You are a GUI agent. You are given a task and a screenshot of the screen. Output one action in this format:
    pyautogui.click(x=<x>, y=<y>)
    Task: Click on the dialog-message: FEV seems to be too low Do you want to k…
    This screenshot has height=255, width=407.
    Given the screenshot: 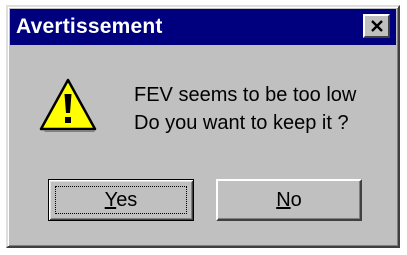 What is the action you would take?
    pyautogui.click(x=245, y=109)
    